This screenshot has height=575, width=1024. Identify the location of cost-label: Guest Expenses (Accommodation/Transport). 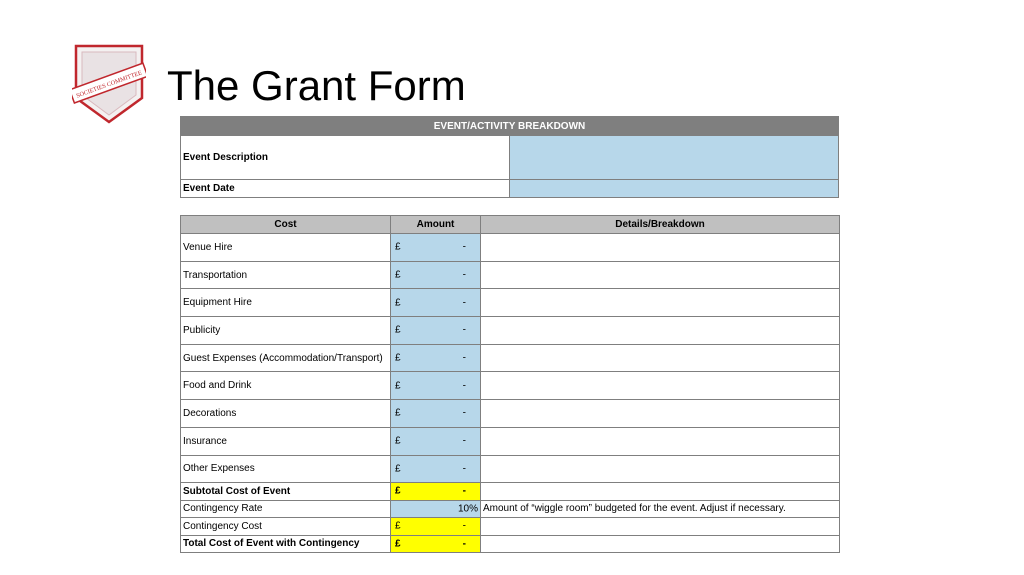
(285, 358).